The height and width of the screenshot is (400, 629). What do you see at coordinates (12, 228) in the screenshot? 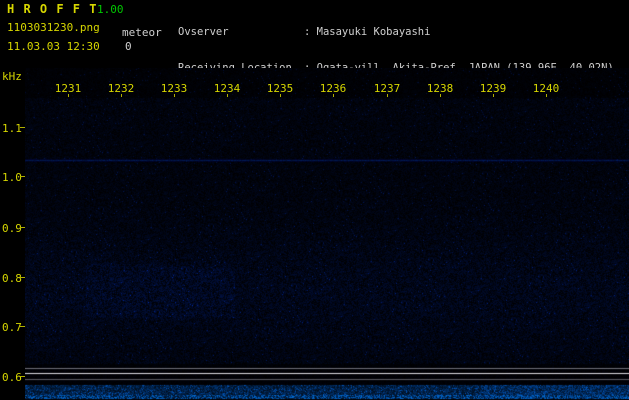
I see `y-tick-label: 0.9` at bounding box center [12, 228].